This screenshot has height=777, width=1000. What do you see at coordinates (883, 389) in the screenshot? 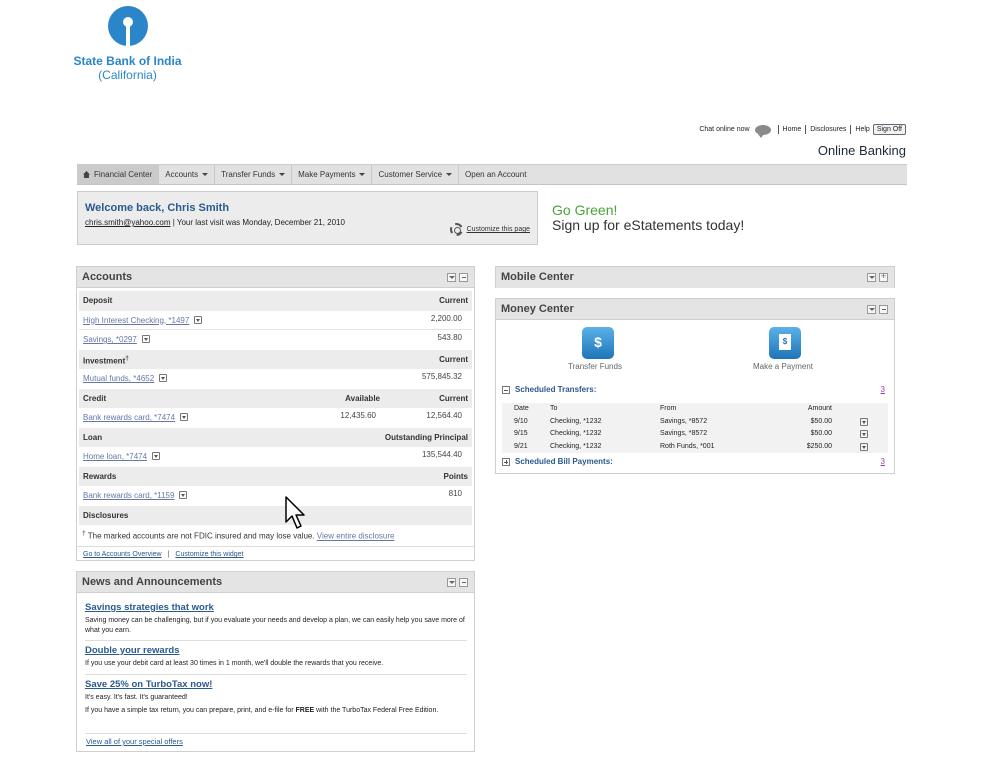
I see `transfers-count-link: 3` at bounding box center [883, 389].